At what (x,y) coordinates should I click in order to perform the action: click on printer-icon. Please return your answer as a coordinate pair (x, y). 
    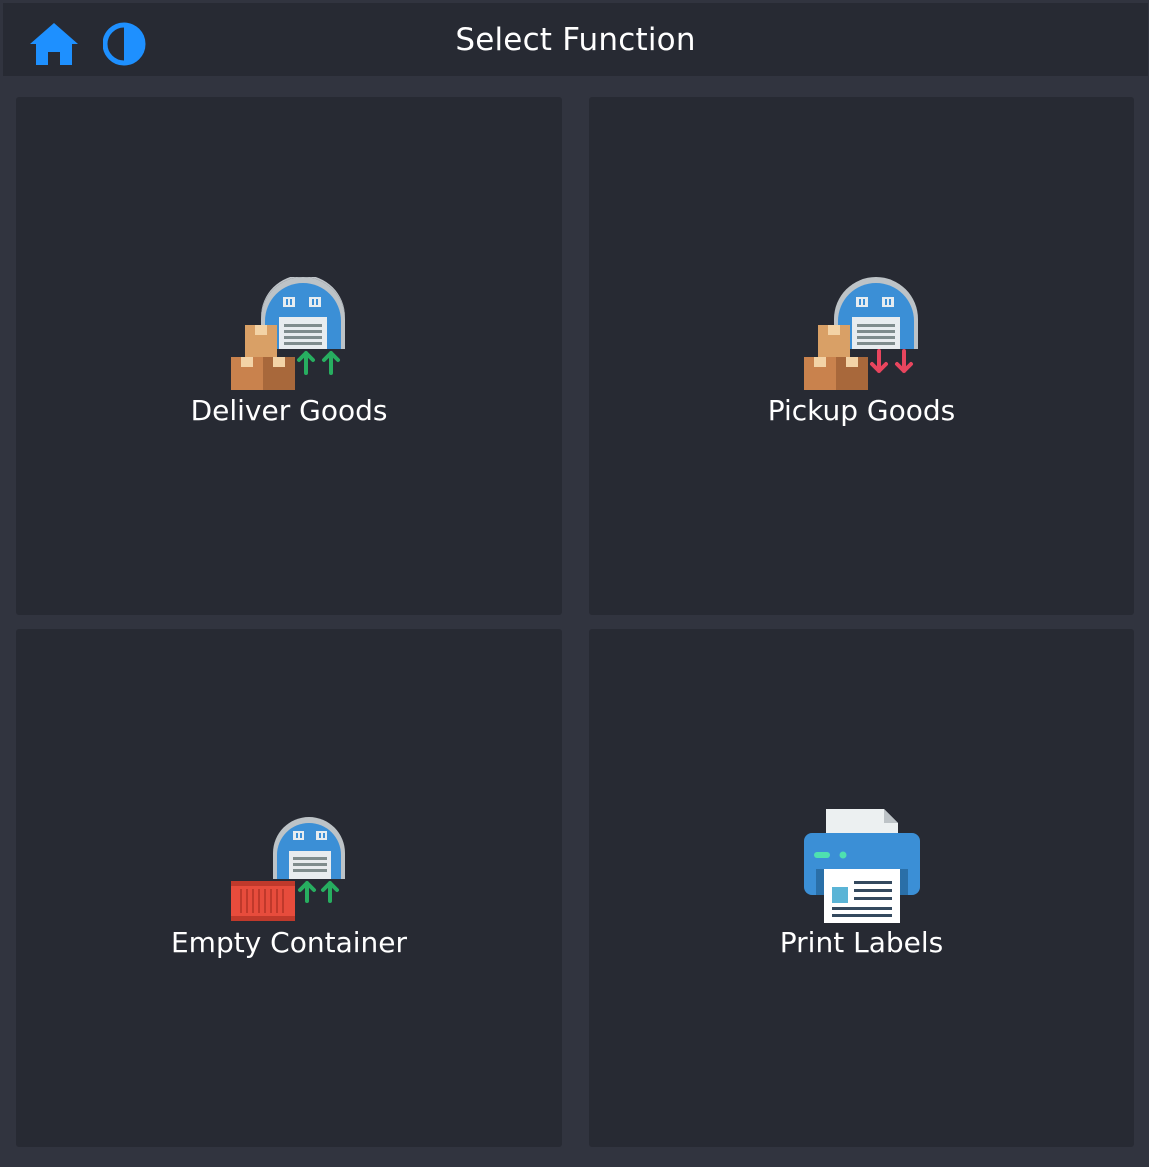
    Looking at the image, I should click on (861, 866).